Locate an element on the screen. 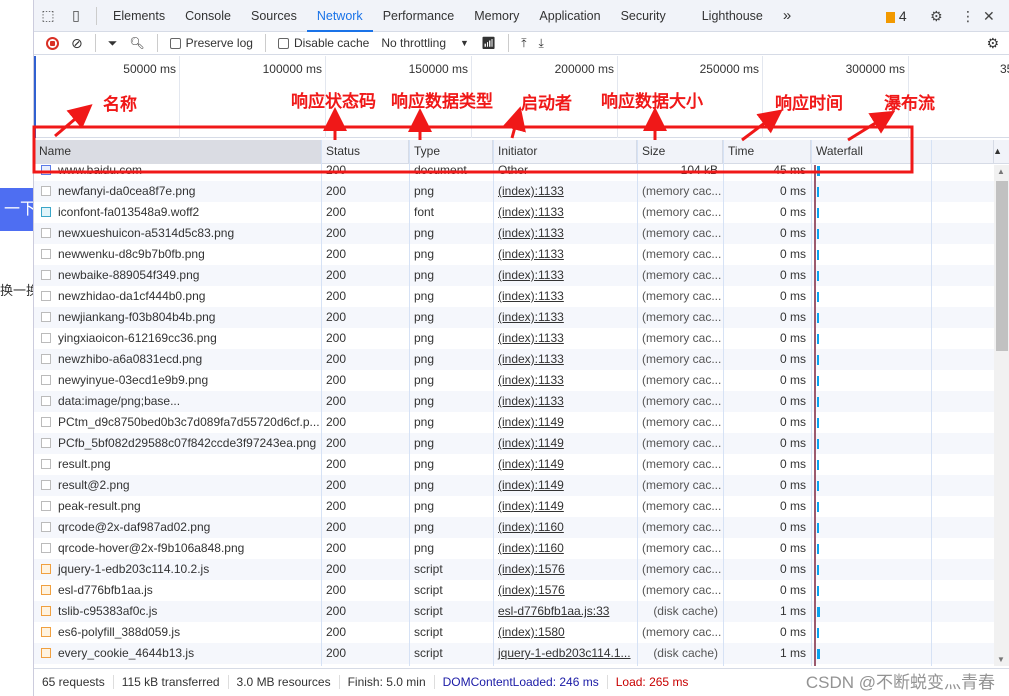 The image size is (1009, 696). search-button-behind: 一下 is located at coordinates (16, 209).